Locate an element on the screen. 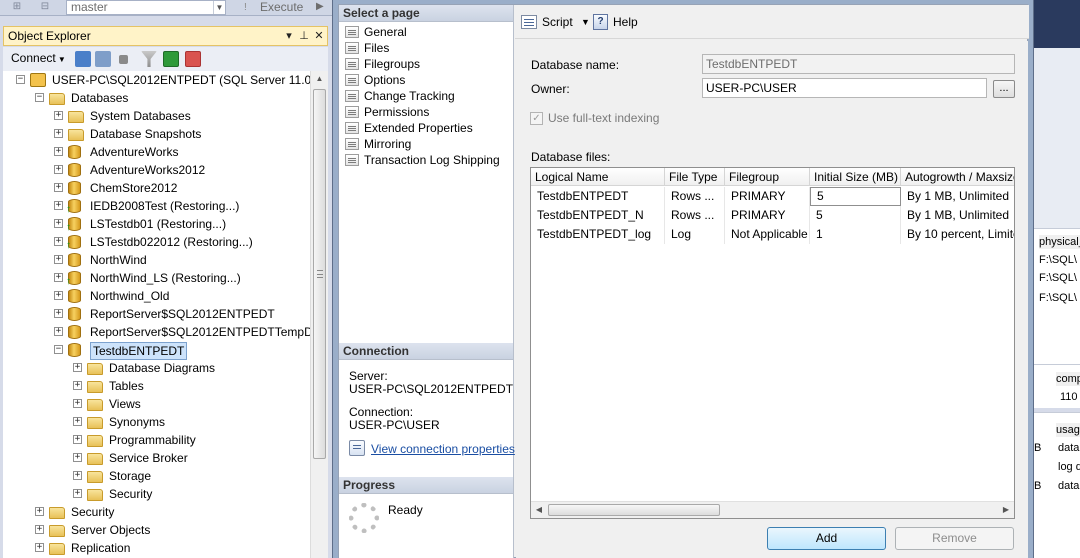  table-cell: PRIMARY is located at coordinates (767, 215).